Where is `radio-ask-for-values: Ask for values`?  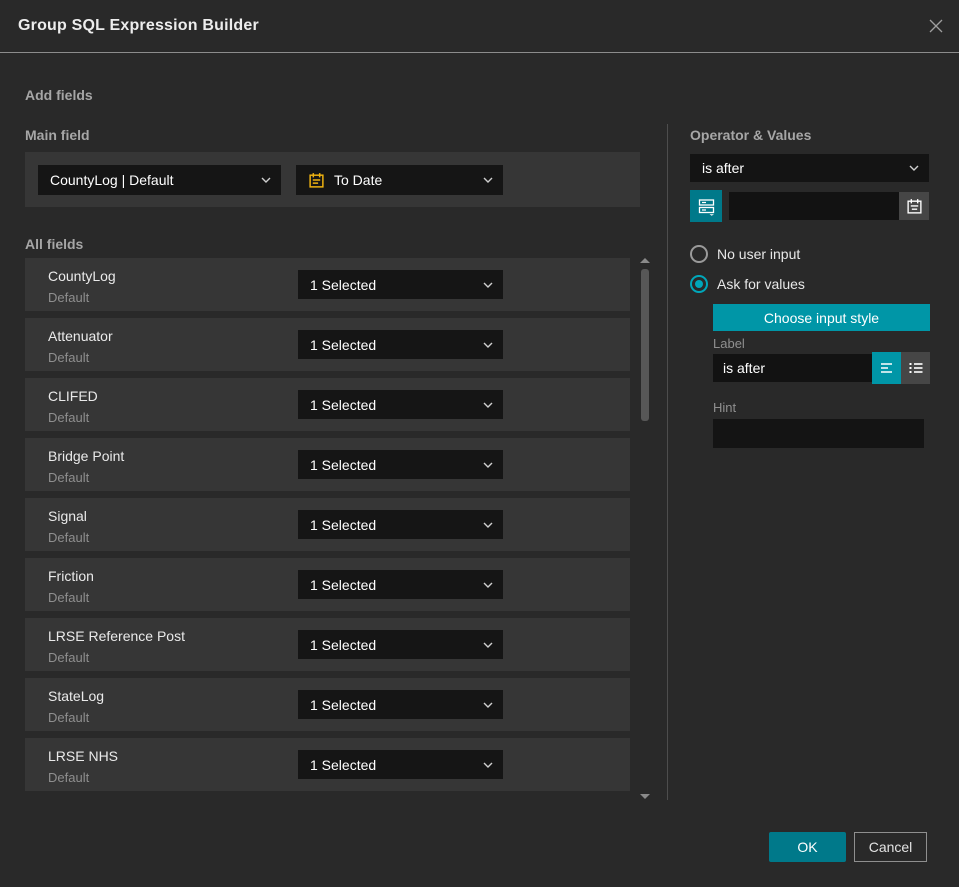 radio-ask-for-values: Ask for values is located at coordinates (747, 284).